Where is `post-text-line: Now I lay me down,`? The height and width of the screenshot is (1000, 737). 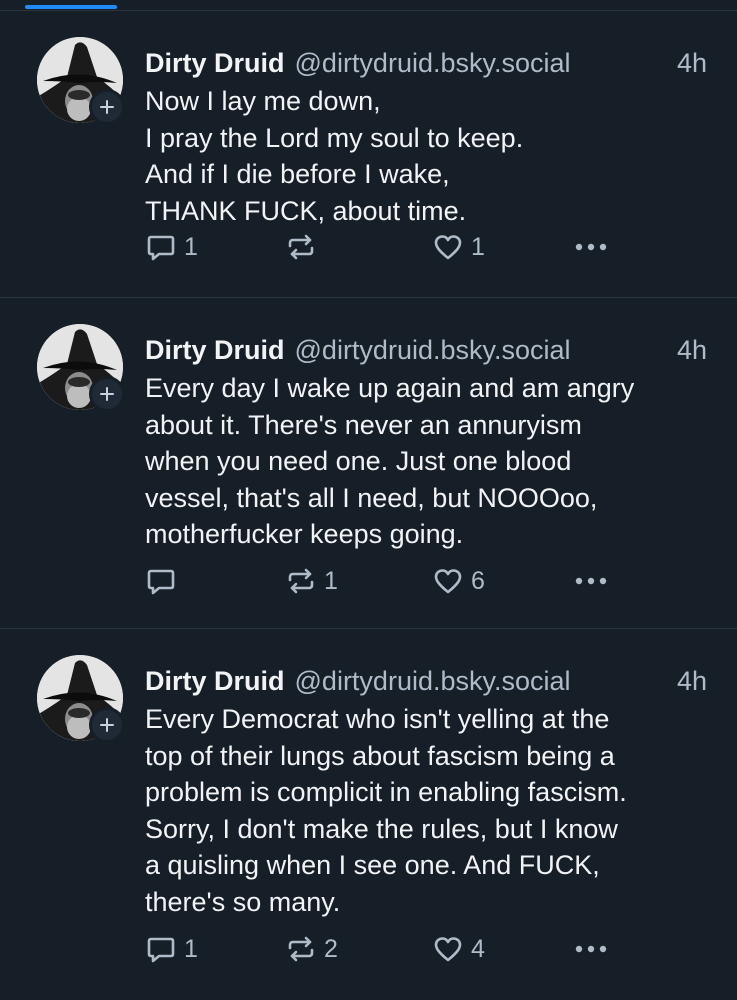
post-text-line: Now I lay me down, is located at coordinates (263, 101).